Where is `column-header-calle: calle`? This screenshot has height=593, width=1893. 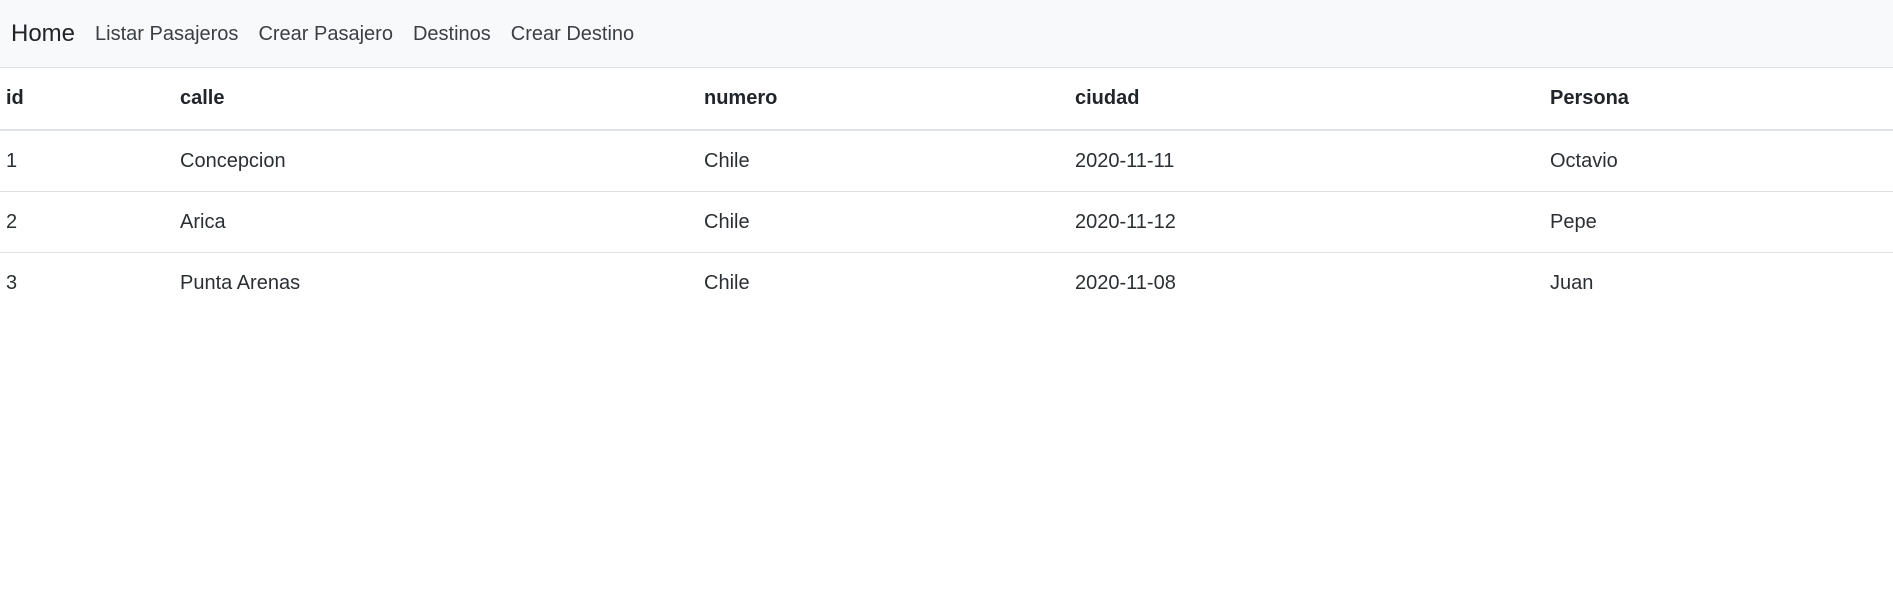
column-header-calle: calle is located at coordinates (436, 99).